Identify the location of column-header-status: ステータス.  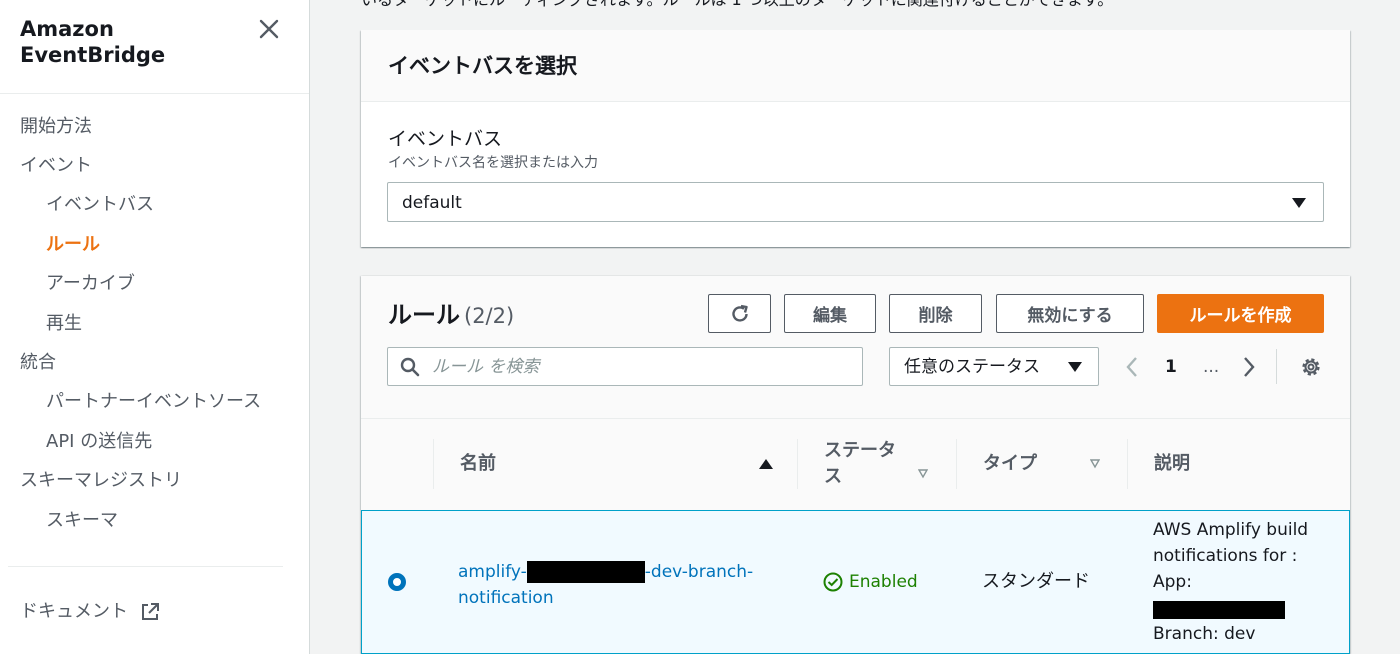
(864, 464).